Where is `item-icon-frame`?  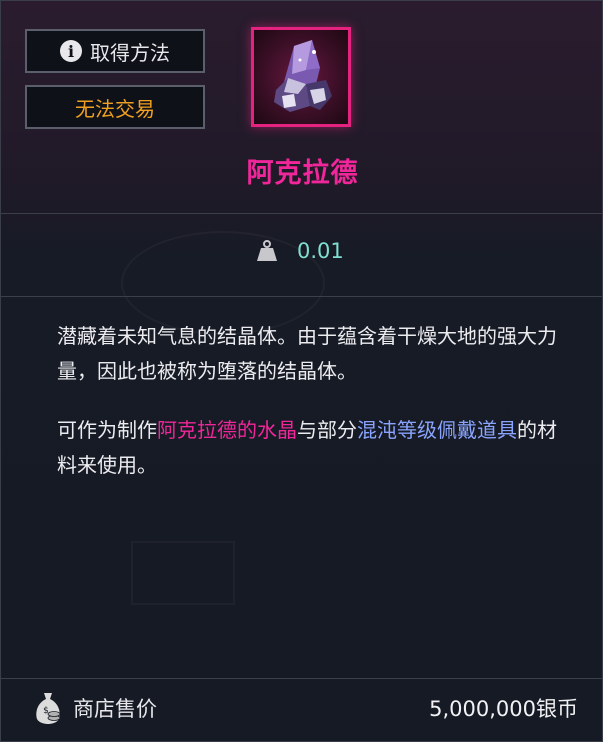
item-icon-frame is located at coordinates (301, 77).